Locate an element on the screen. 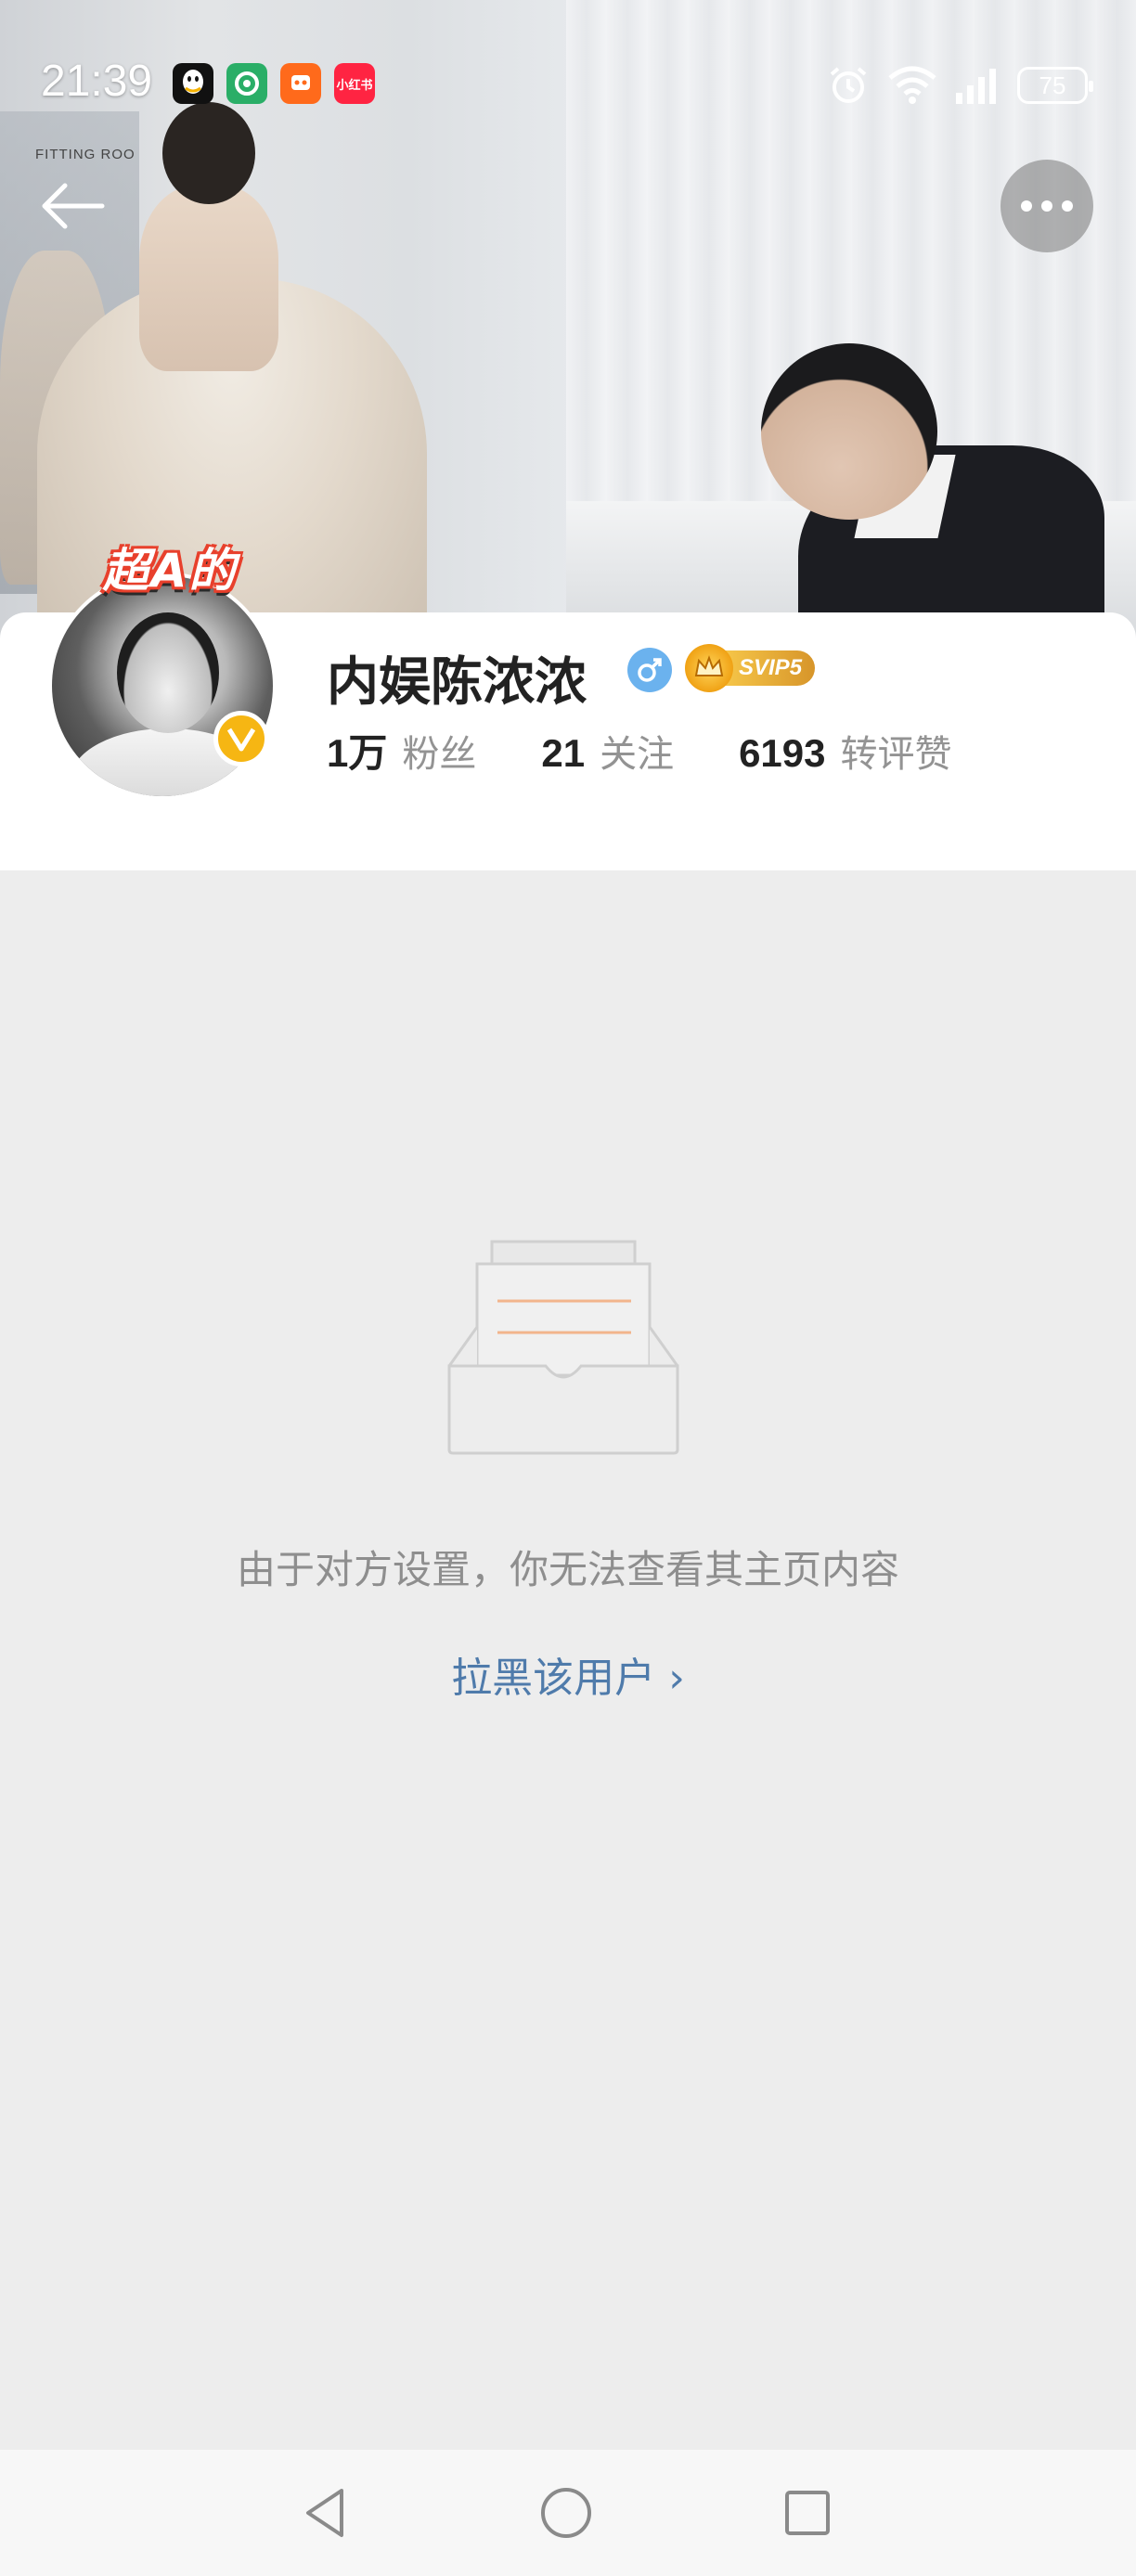 The image size is (1136, 2576). nav-home-button is located at coordinates (566, 2513).